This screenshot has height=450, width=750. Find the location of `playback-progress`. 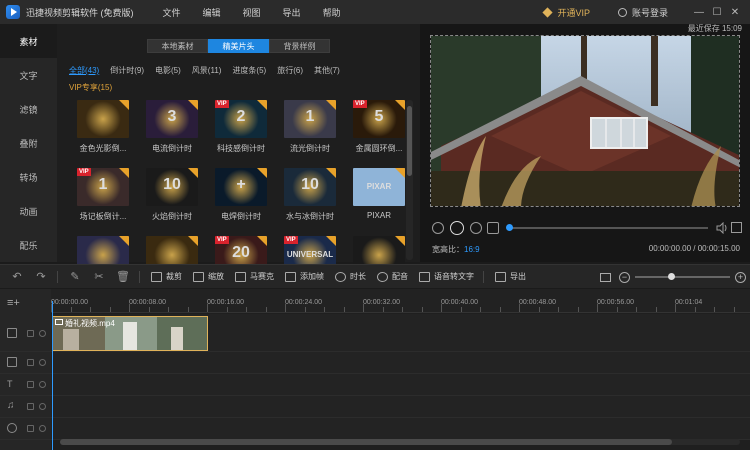

playback-progress is located at coordinates (607, 227).